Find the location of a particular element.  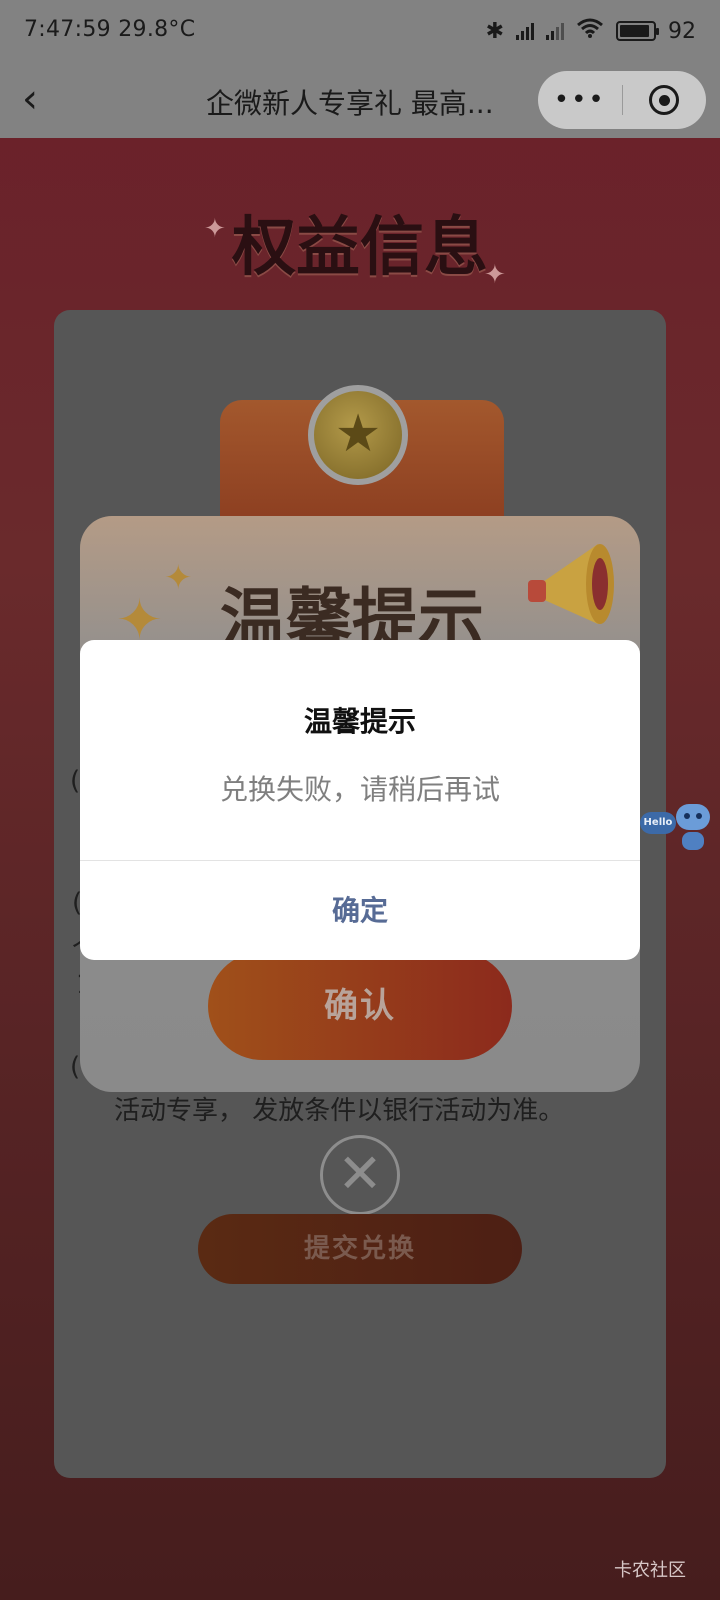

bluetooth-icon: ✱ is located at coordinates (494, 31).